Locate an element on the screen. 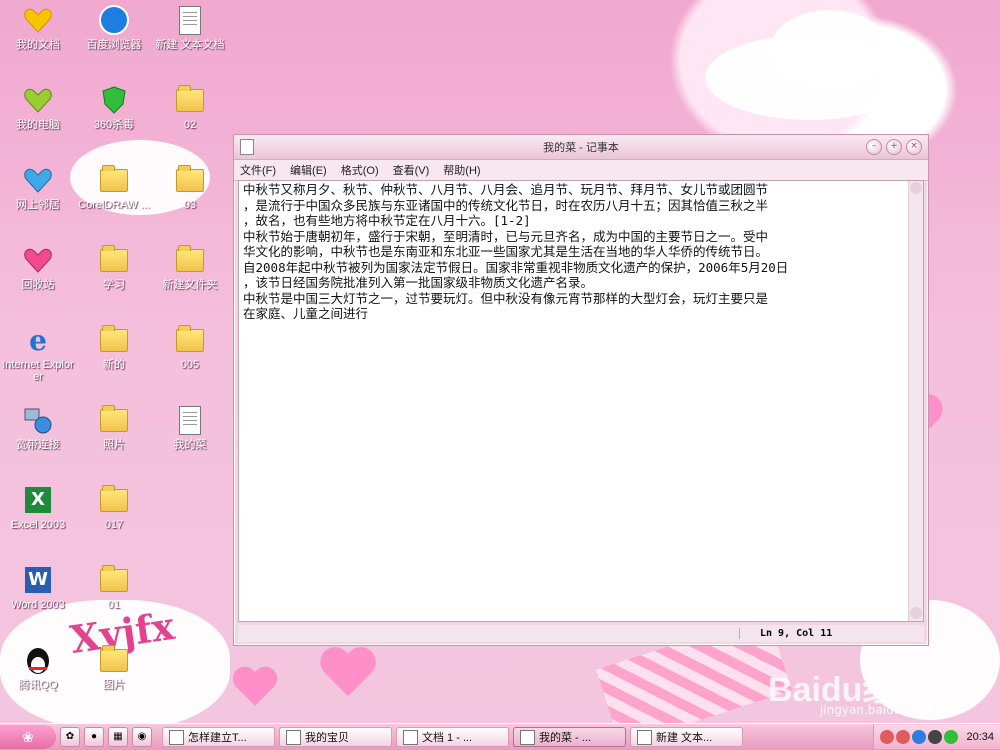 Image resolution: width=1000 pixels, height=750 pixels. system-tray: 20:34 is located at coordinates (936, 737).